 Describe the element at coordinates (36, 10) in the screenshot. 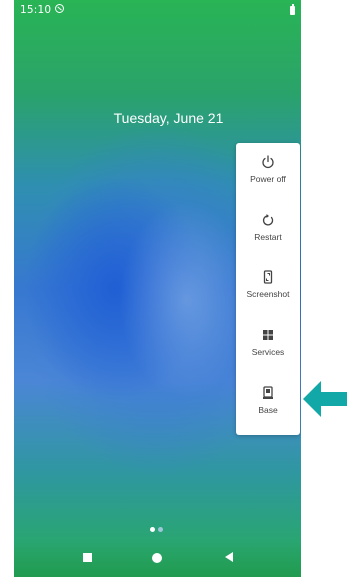

I see `status-time: 15:10` at that location.